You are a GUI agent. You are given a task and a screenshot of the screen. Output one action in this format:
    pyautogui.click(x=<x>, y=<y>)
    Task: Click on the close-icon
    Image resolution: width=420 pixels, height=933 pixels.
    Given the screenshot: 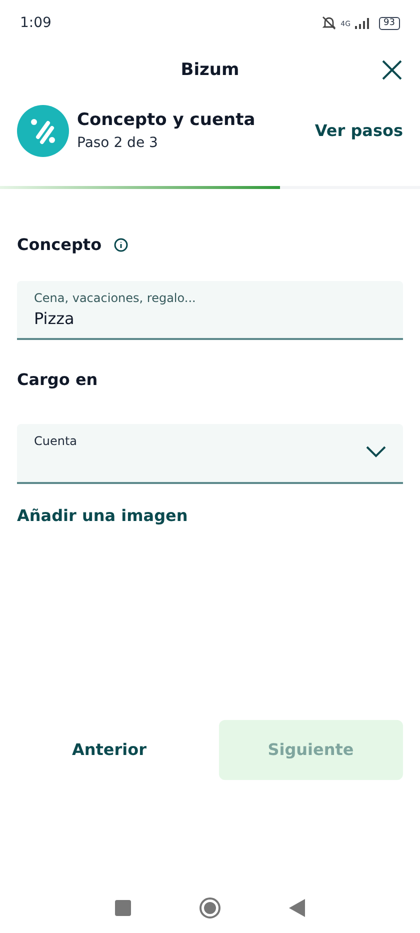 What is the action you would take?
    pyautogui.click(x=392, y=70)
    